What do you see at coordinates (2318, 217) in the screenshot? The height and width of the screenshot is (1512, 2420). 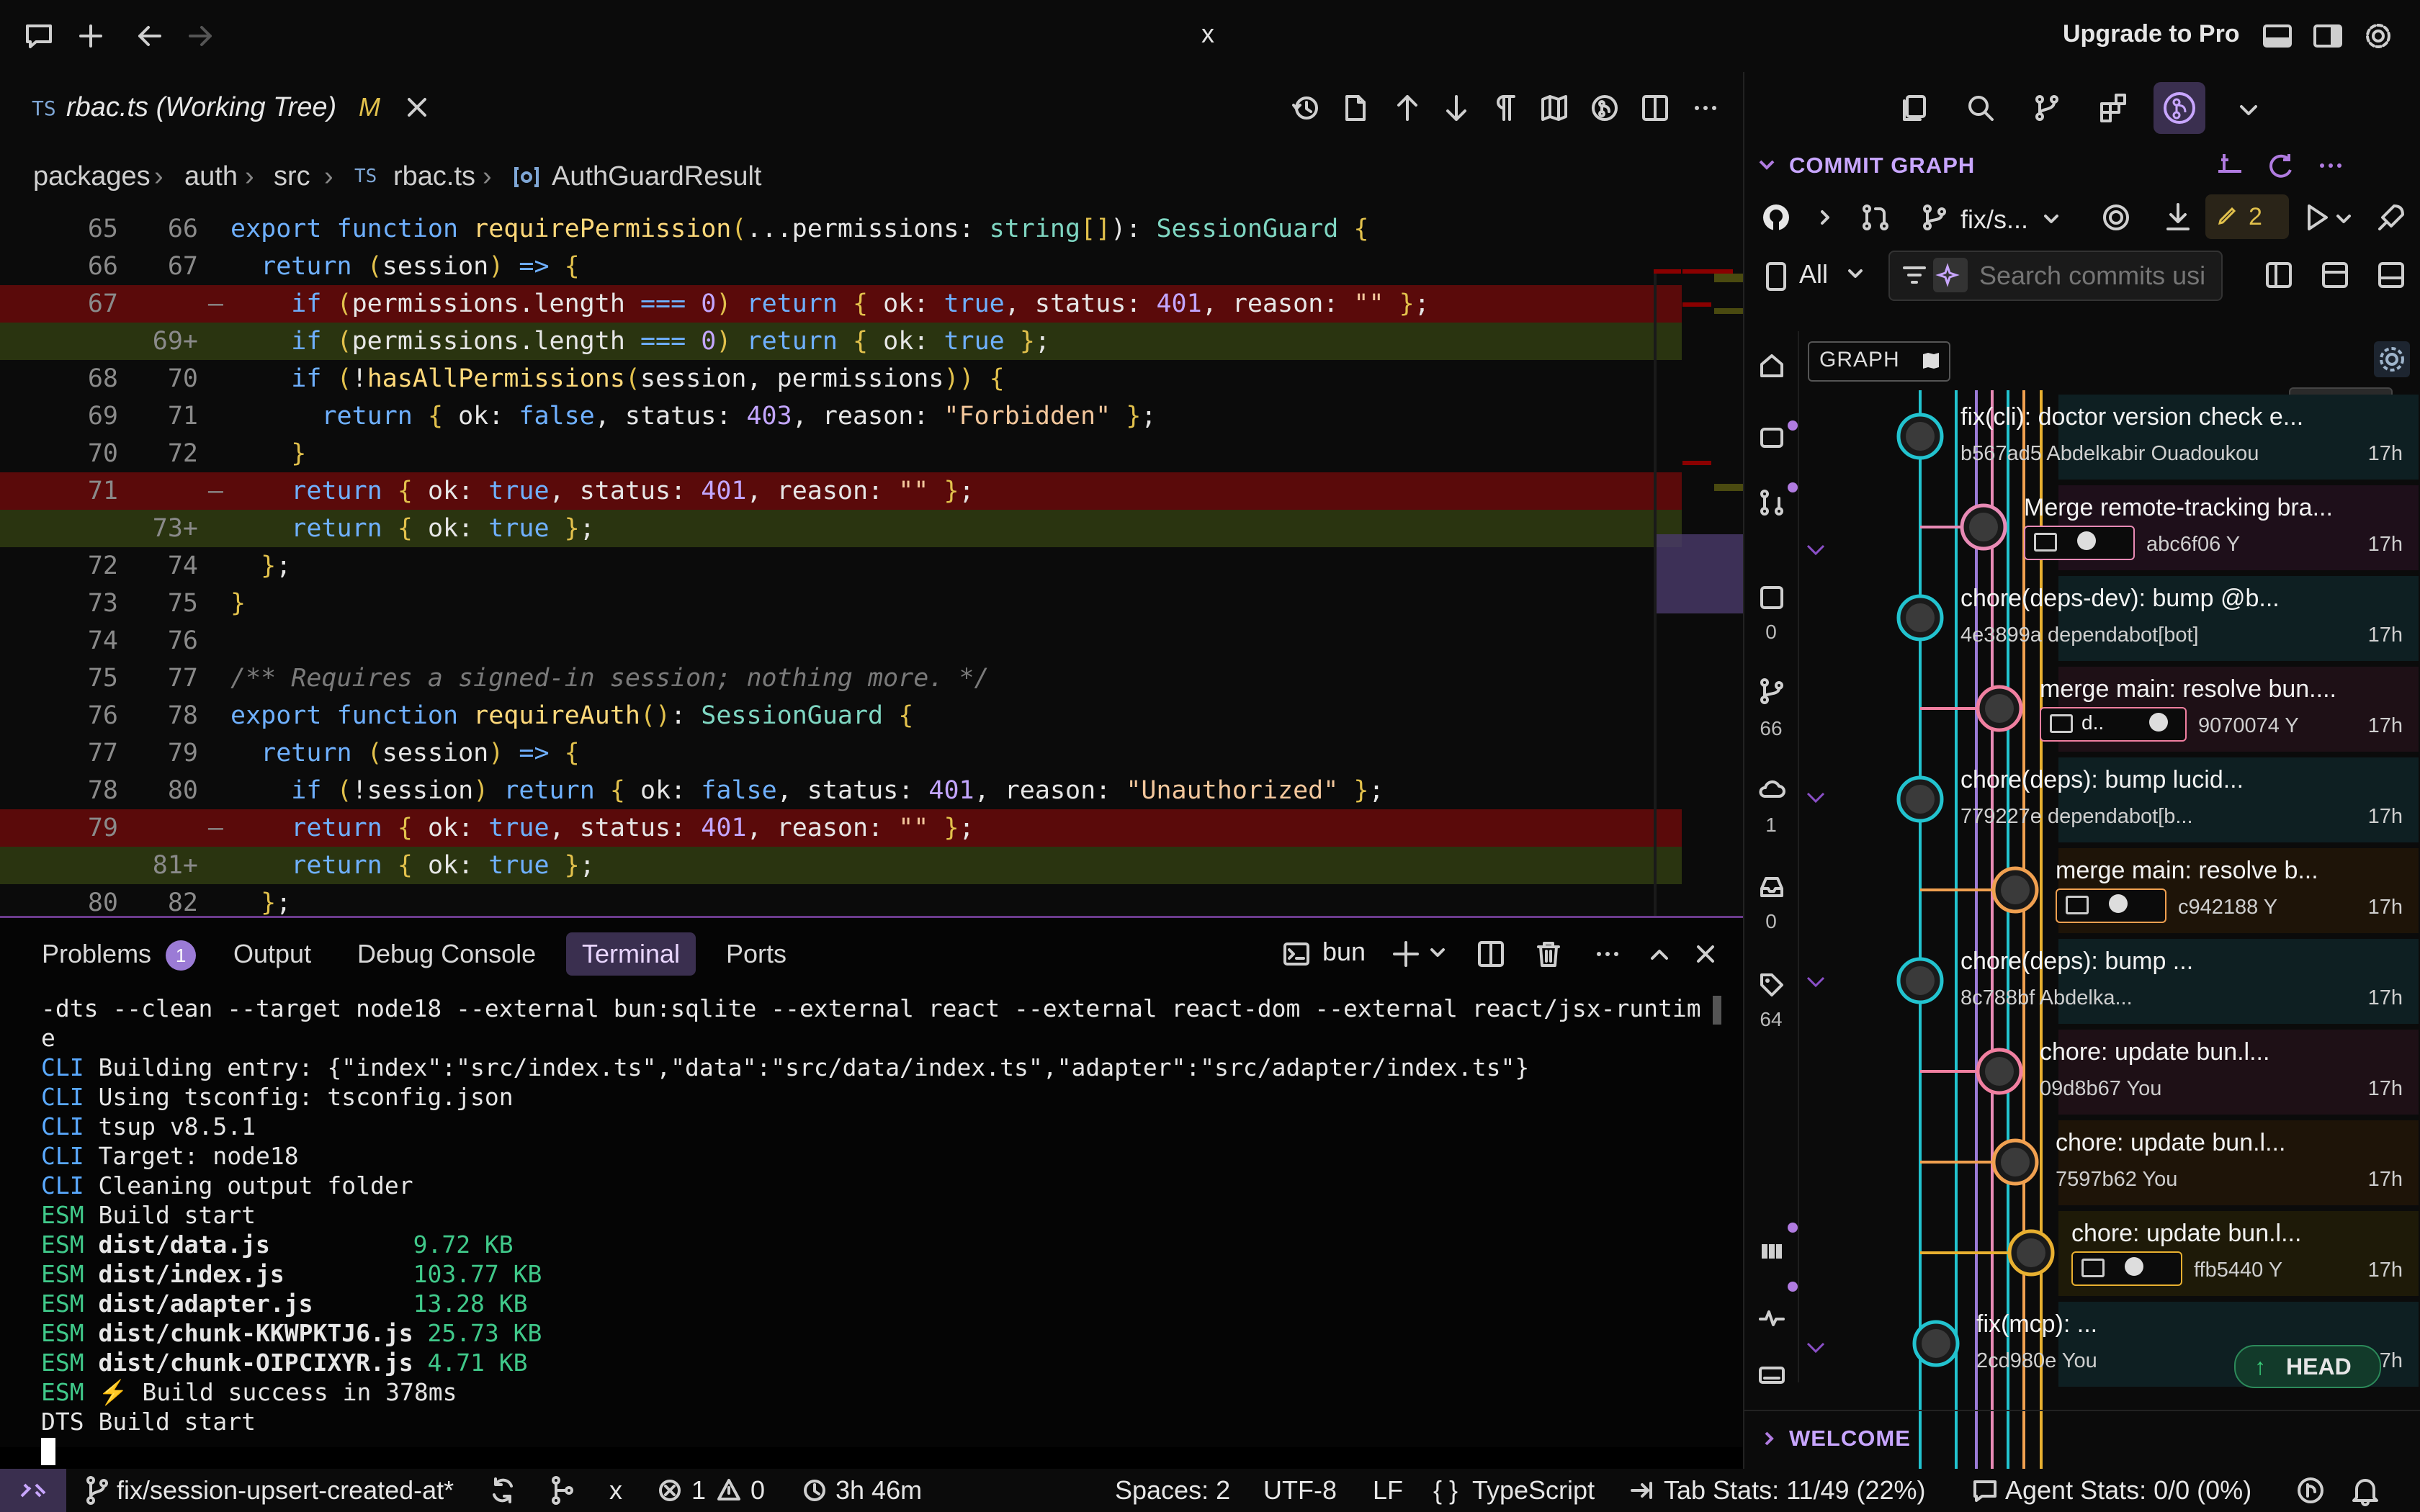 I see `run-icon` at bounding box center [2318, 217].